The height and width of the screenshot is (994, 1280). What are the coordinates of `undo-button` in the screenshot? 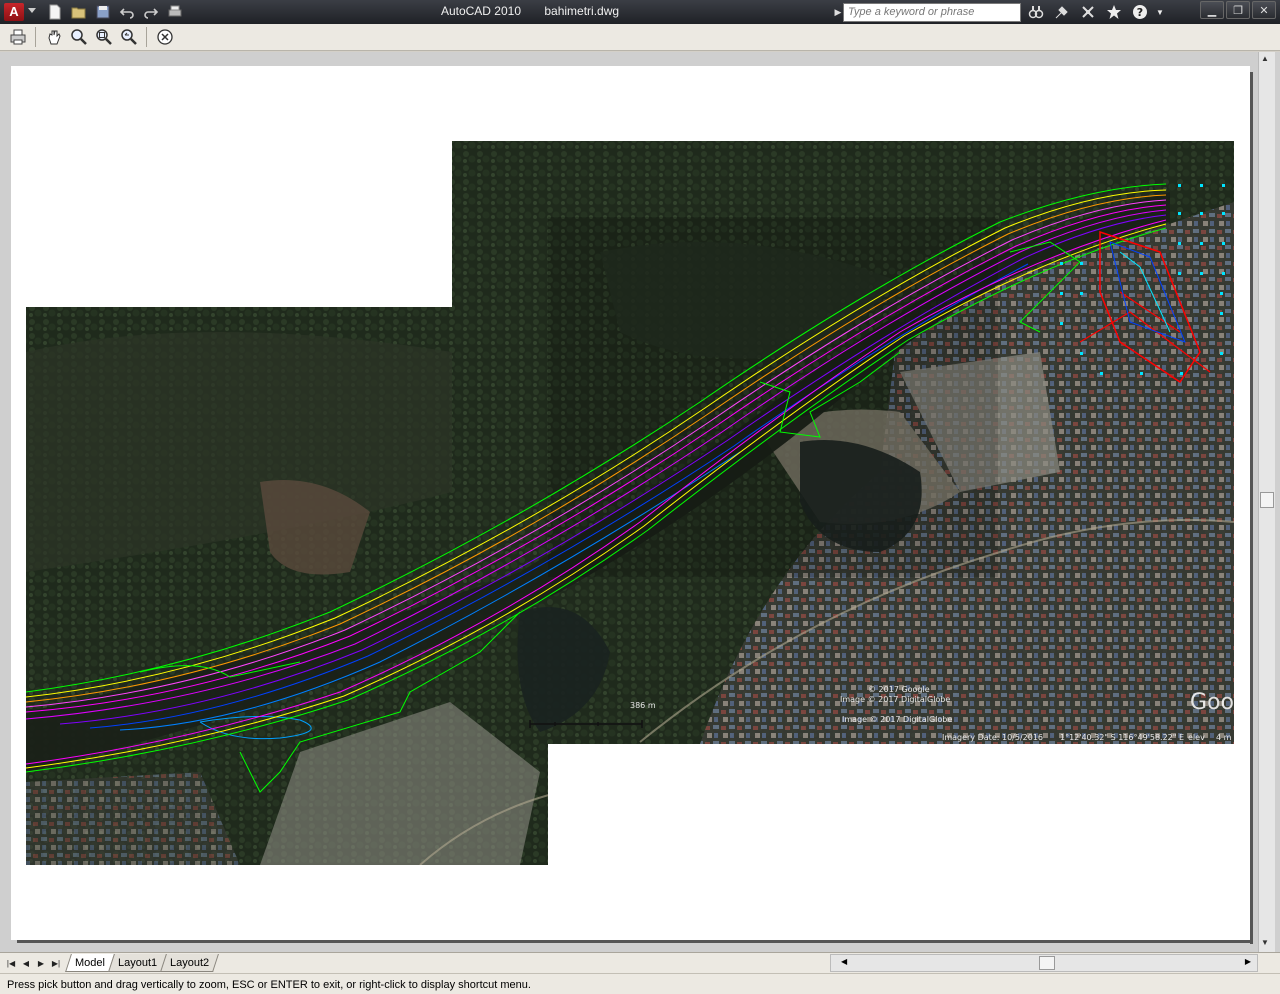 It's located at (127, 12).